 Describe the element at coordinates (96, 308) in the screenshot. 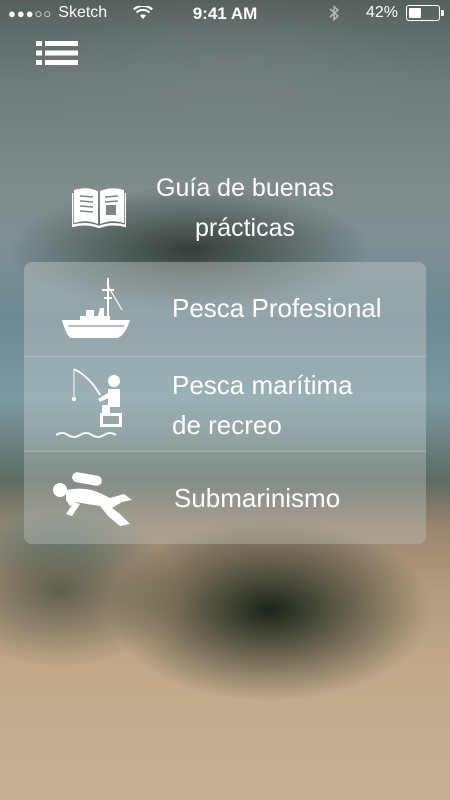

I see `fishing-boat-icon` at that location.